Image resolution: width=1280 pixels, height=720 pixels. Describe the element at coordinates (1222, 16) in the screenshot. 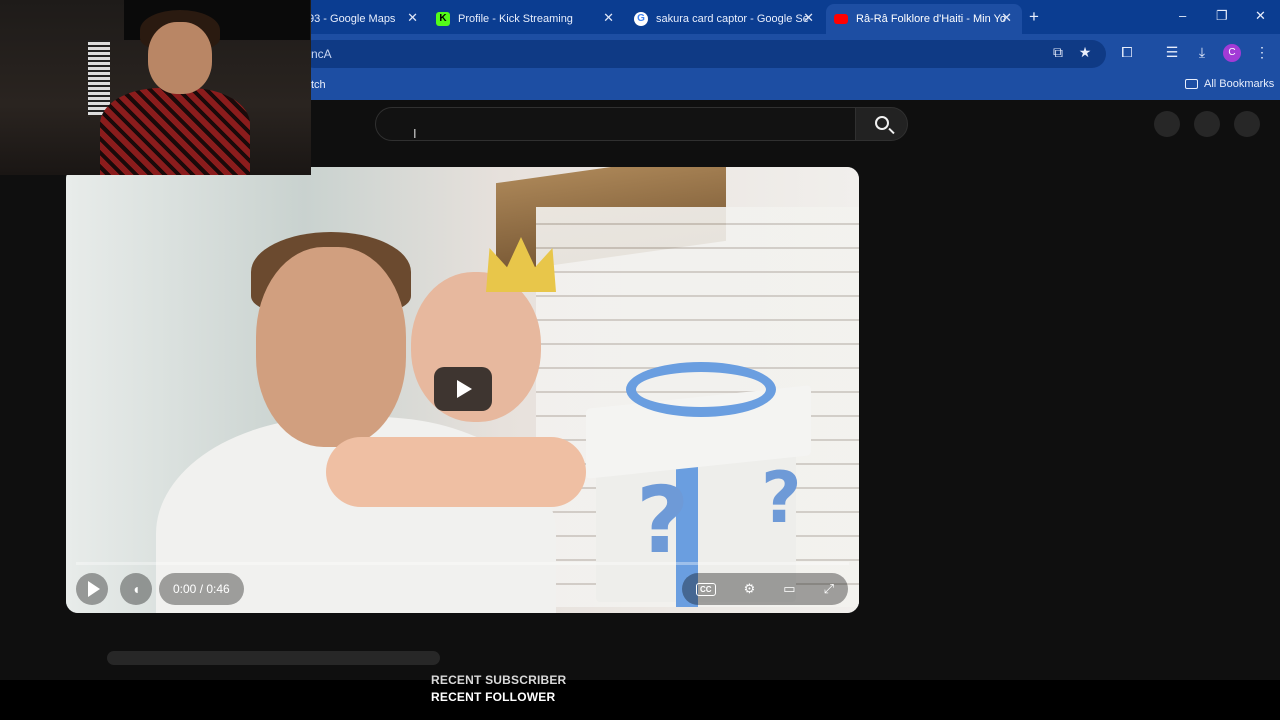

I see `restore-button: ❐` at that location.